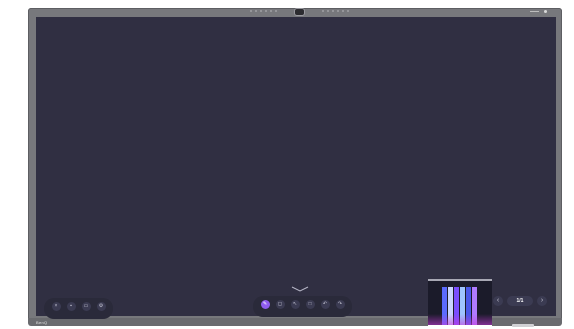 The height and width of the screenshot is (329, 574). I want to click on exit-icon: ×, so click(56, 306).